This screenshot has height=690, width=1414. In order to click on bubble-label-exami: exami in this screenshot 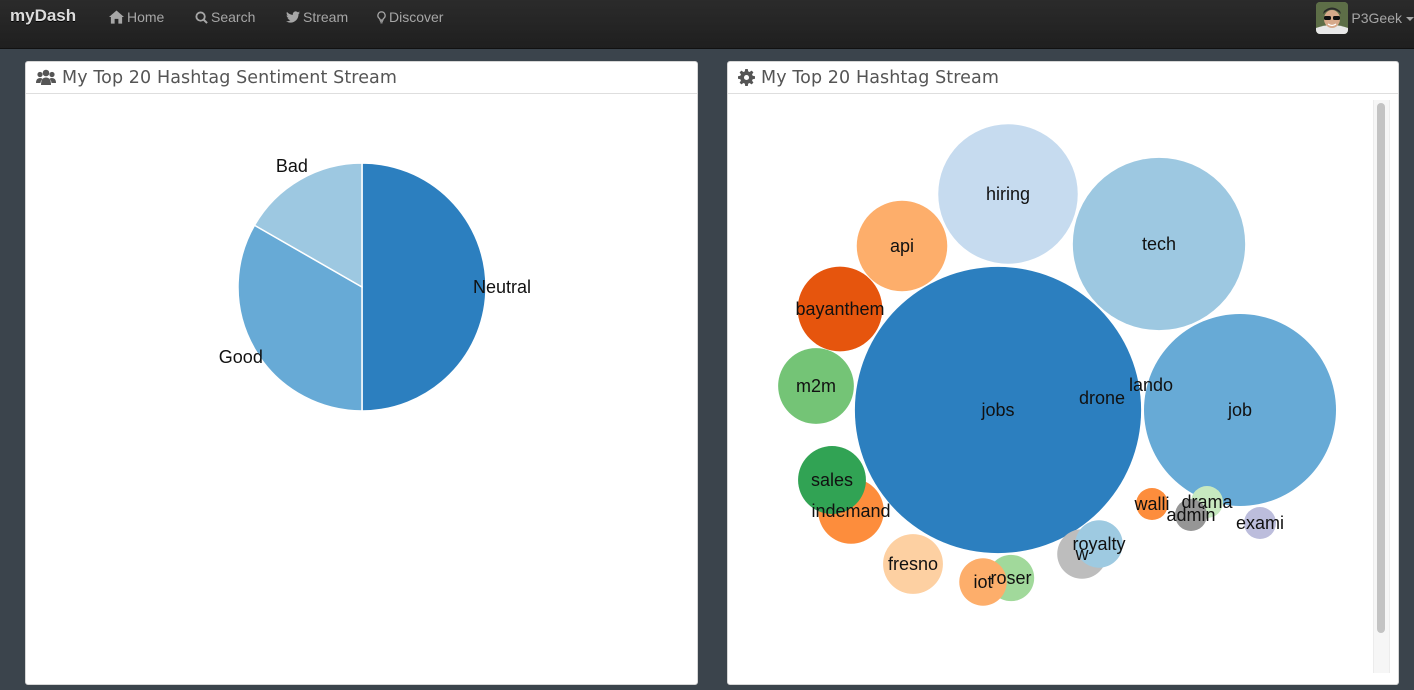, I will do `click(1260, 523)`.